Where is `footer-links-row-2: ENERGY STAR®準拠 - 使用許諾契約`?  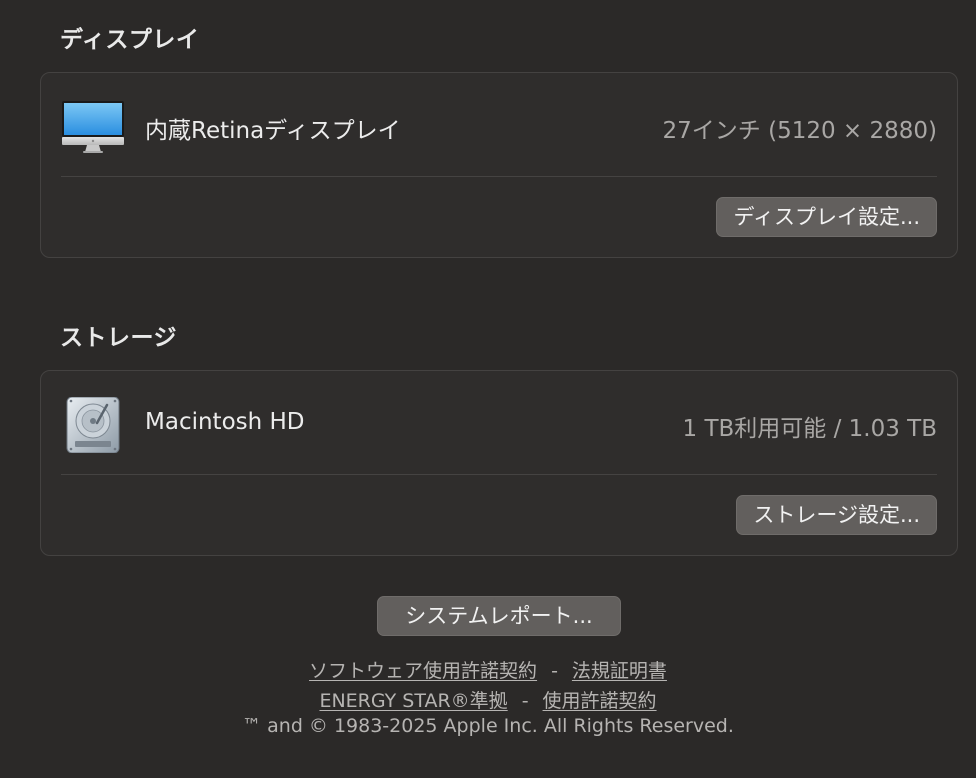 footer-links-row-2: ENERGY STAR®準拠 - 使用許諾契約 is located at coordinates (488, 699).